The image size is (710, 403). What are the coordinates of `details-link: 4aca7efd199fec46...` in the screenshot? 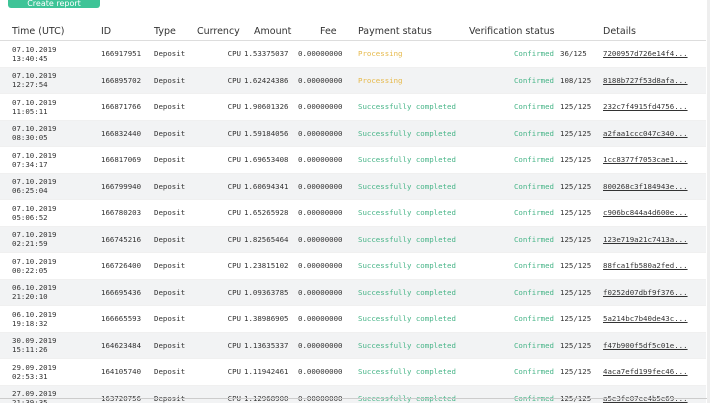 It's located at (654, 371).